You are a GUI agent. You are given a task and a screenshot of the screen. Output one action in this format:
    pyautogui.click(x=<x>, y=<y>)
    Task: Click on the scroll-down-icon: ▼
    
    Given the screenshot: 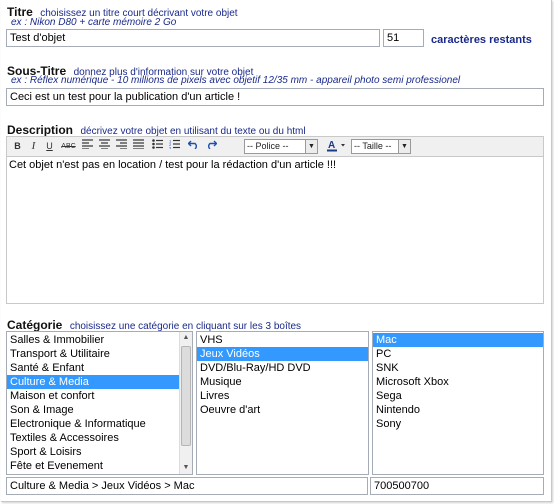 What is the action you would take?
    pyautogui.click(x=186, y=468)
    